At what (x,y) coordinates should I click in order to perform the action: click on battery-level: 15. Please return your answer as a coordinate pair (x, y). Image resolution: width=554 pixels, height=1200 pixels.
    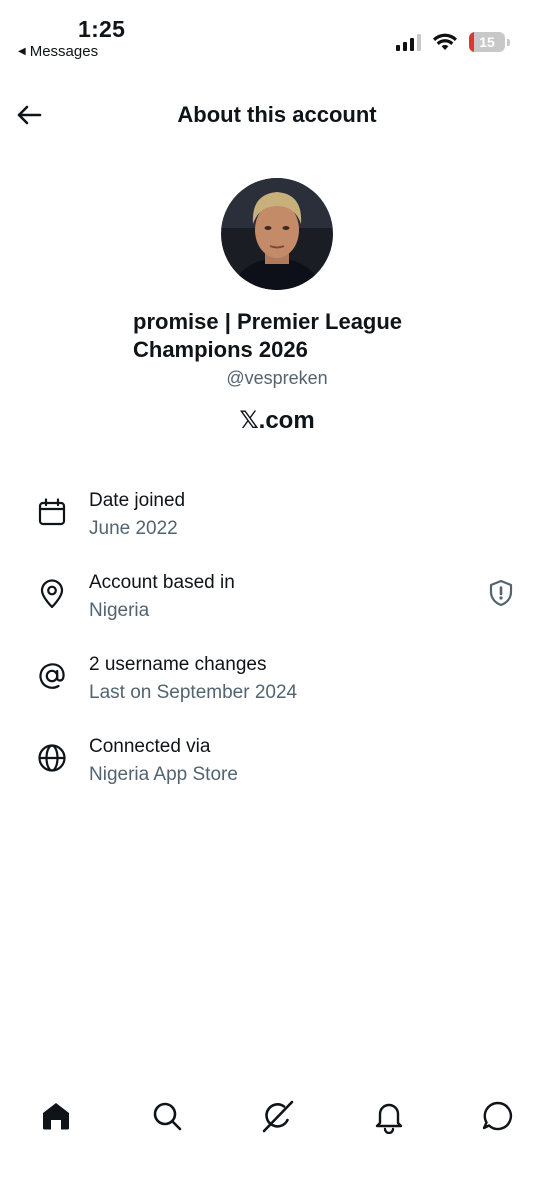
    Looking at the image, I should click on (487, 42).